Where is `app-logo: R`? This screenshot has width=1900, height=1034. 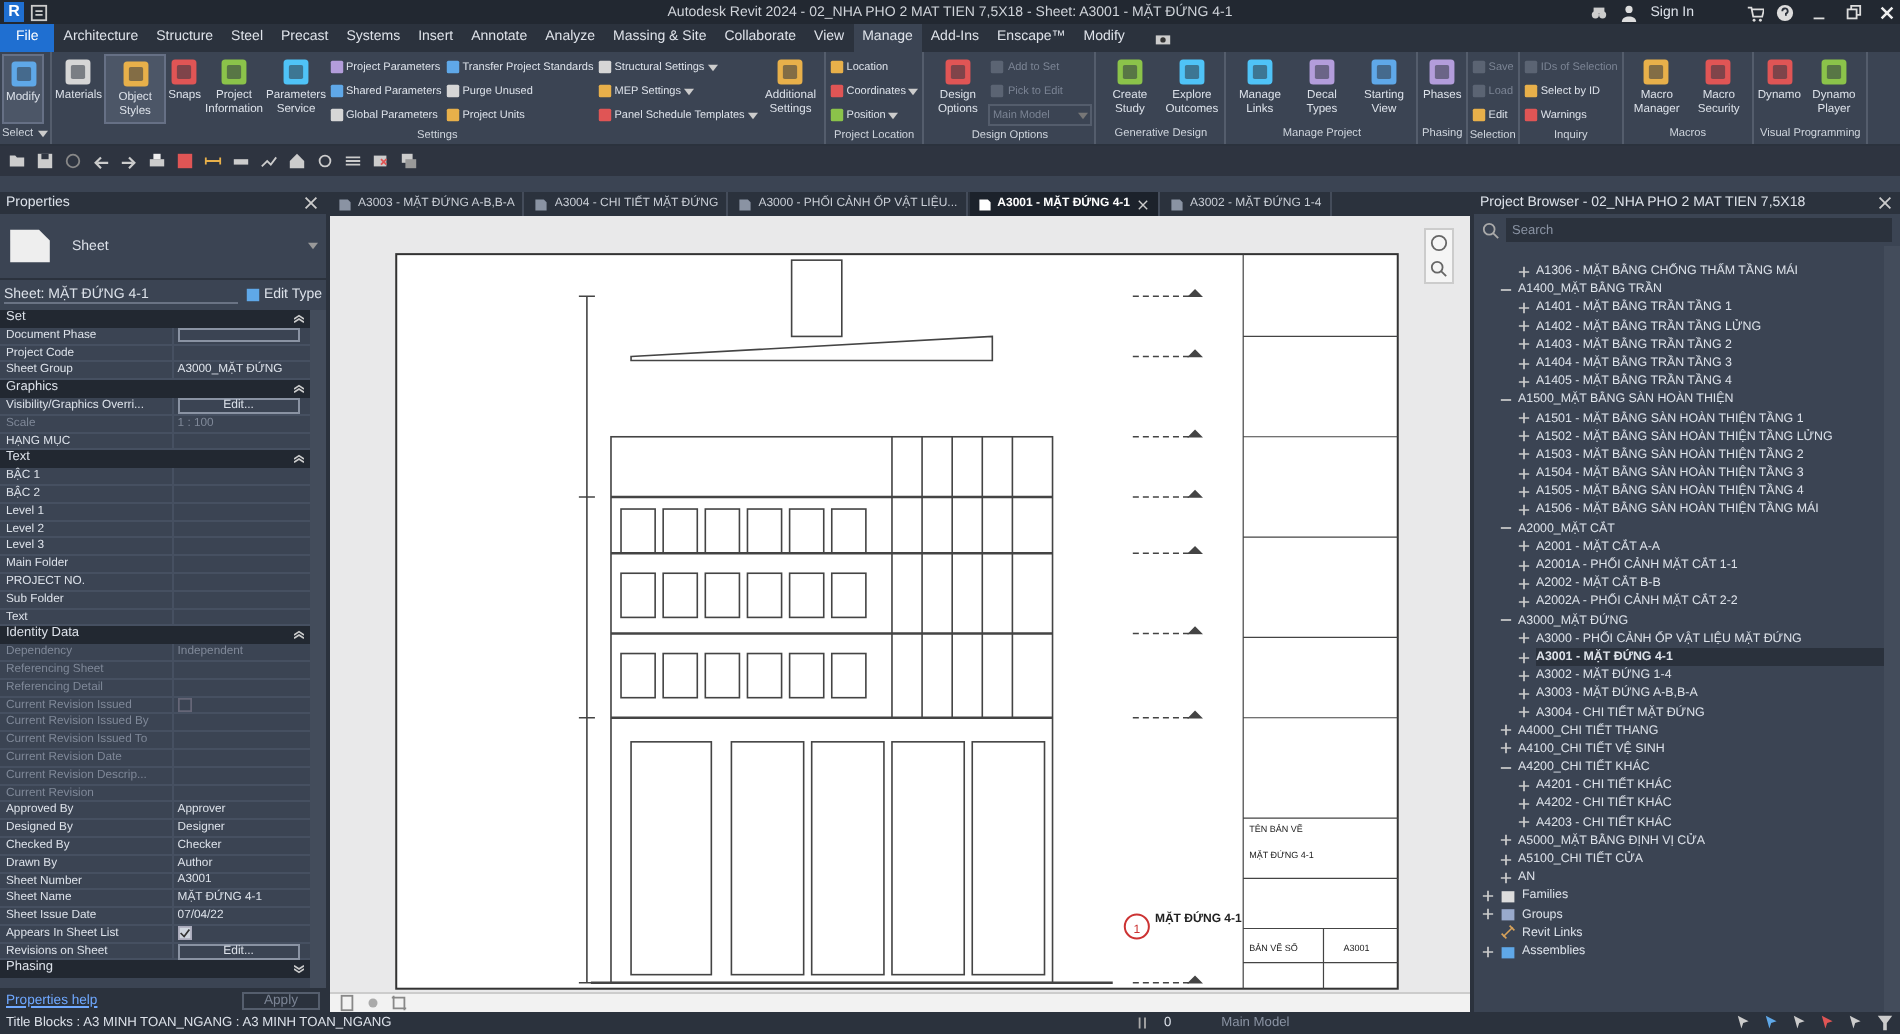
app-logo: R is located at coordinates (14, 12).